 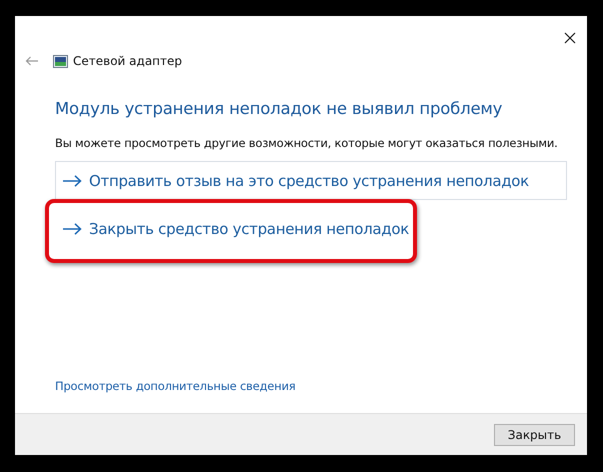 I want to click on option-link: Отправить отзыв на это средство устранения неполадок, so click(x=311, y=180).